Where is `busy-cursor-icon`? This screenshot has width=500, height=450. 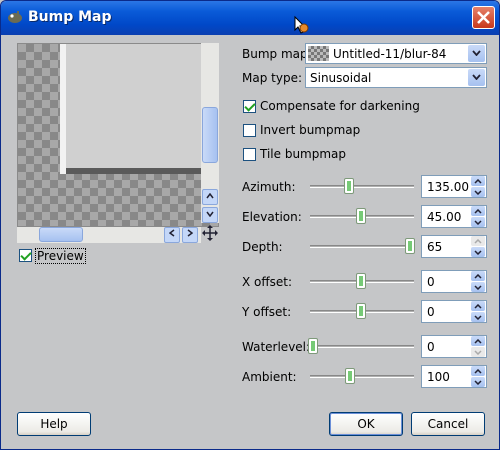
busy-cursor-icon is located at coordinates (301, 24).